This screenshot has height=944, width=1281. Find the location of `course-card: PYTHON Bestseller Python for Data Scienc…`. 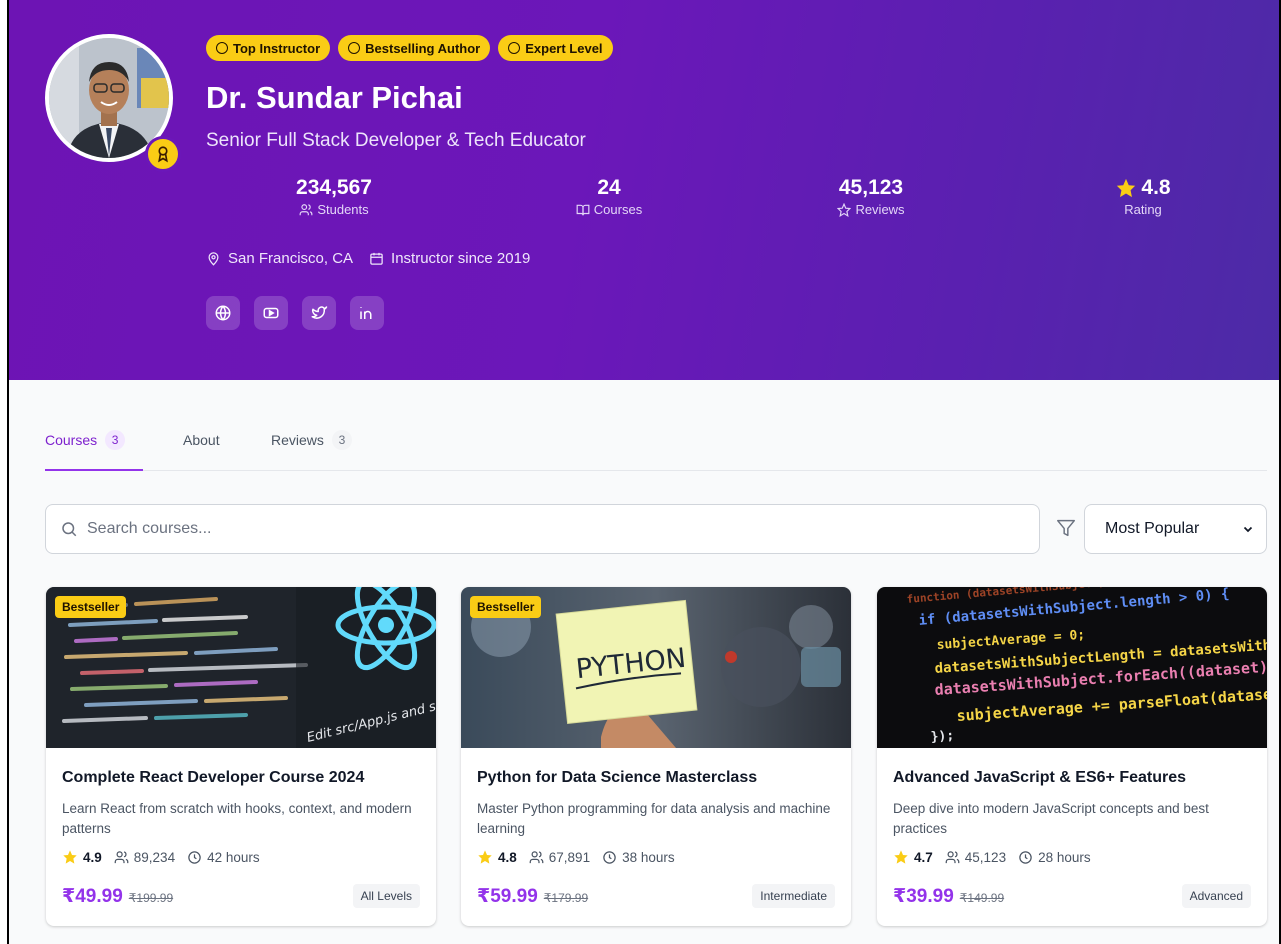

course-card: PYTHON Bestseller Python for Data Scienc… is located at coordinates (656, 756).